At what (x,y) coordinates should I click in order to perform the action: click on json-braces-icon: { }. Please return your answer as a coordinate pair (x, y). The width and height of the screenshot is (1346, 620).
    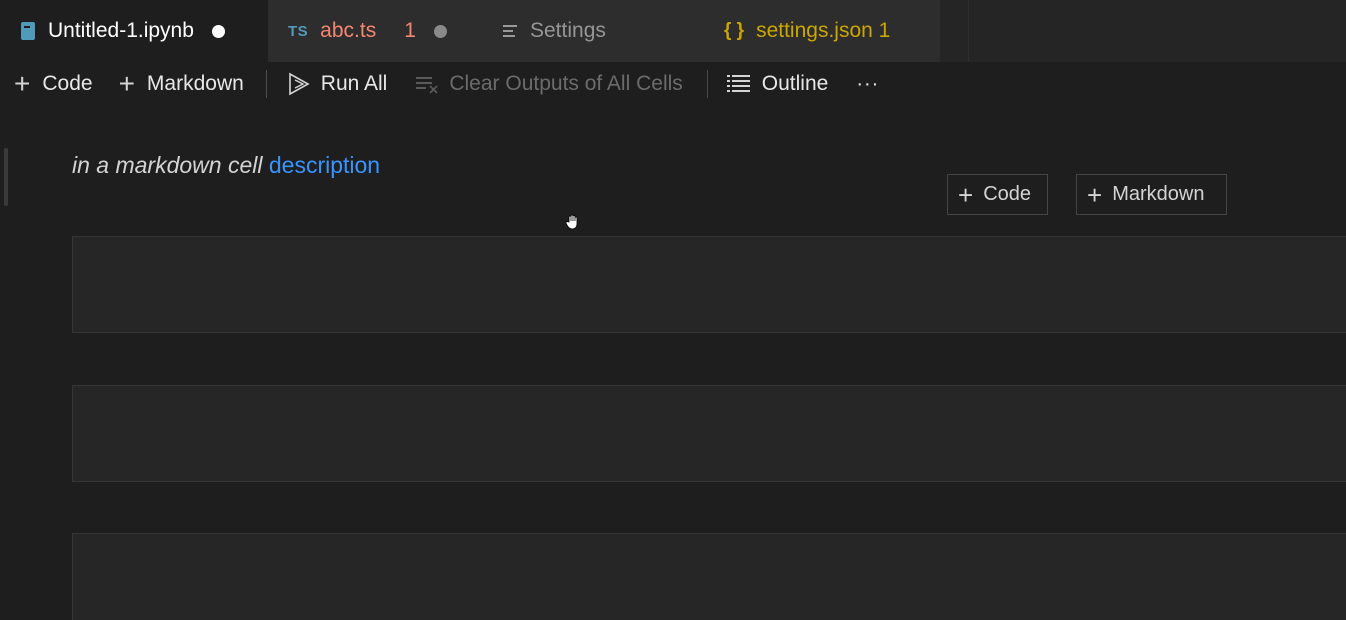
    Looking at the image, I should click on (734, 30).